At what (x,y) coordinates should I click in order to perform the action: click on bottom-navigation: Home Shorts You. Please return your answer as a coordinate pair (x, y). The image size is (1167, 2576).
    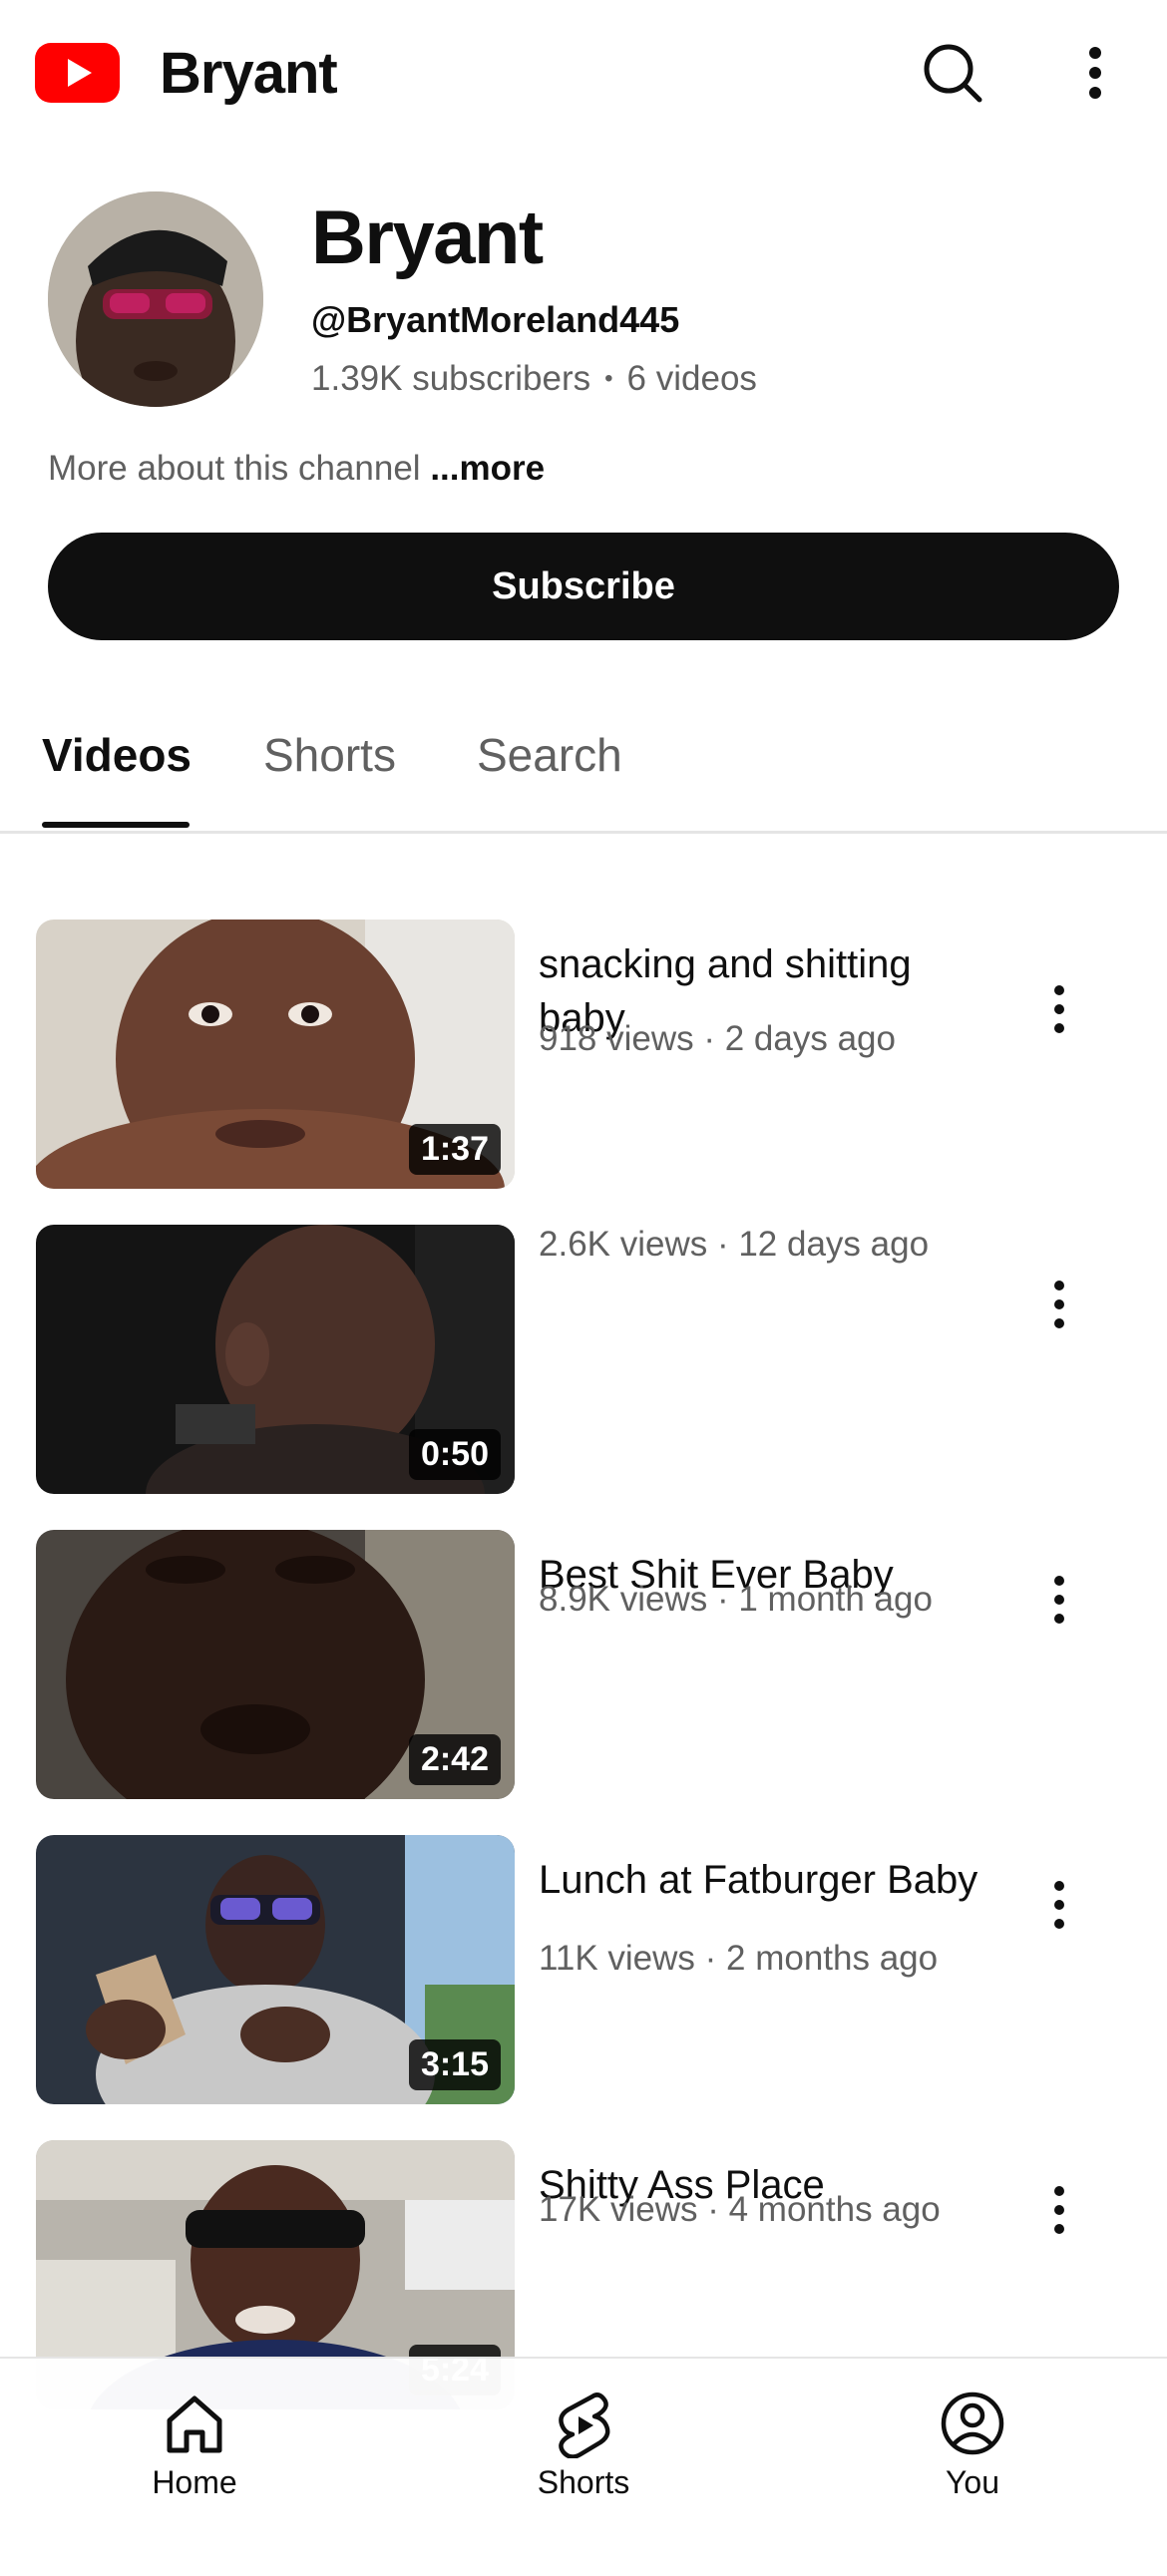
    Looking at the image, I should click on (583, 2466).